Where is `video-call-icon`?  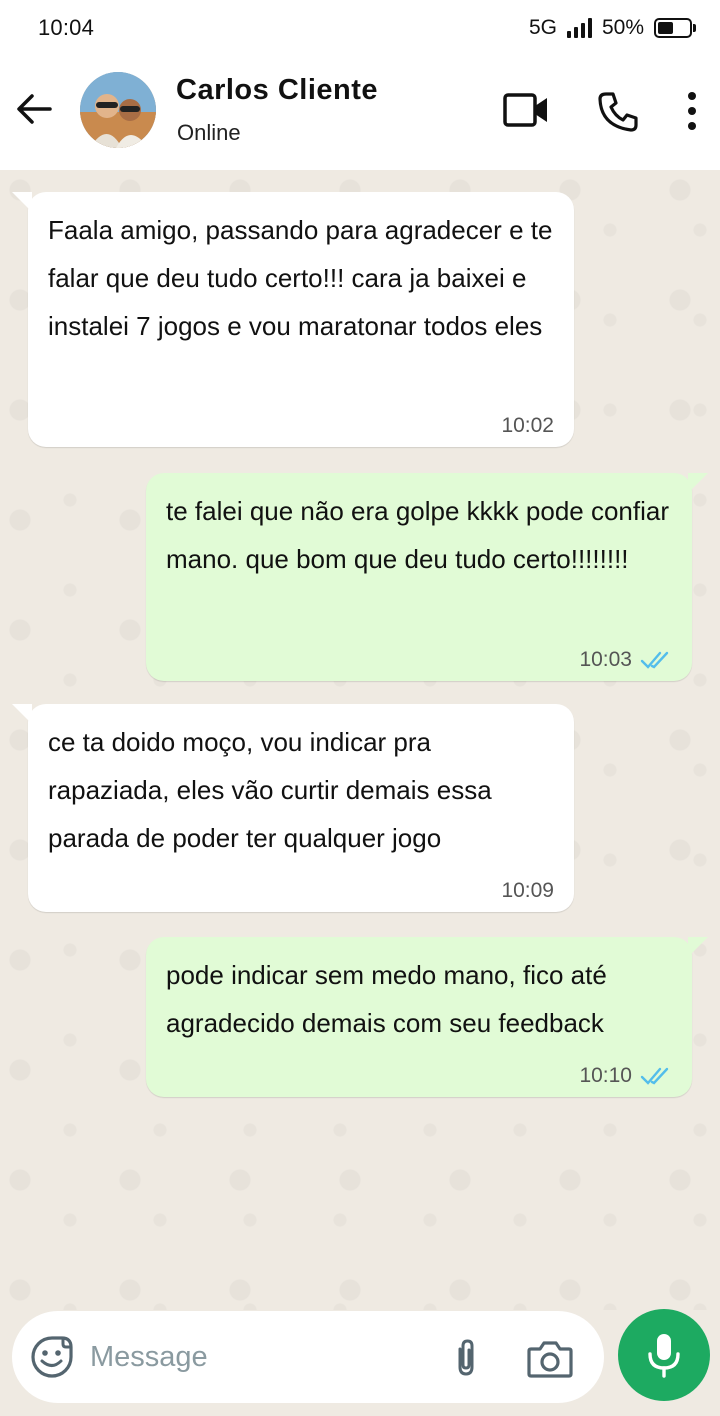
video-call-icon is located at coordinates (525, 110).